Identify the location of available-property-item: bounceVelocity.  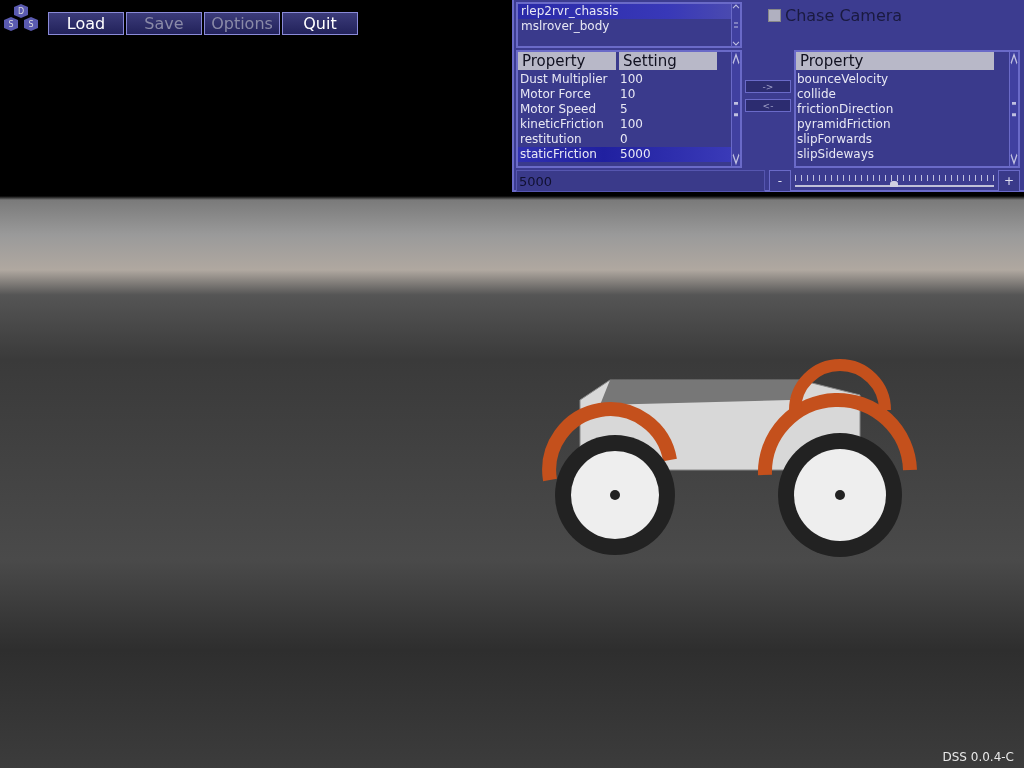
(902, 79).